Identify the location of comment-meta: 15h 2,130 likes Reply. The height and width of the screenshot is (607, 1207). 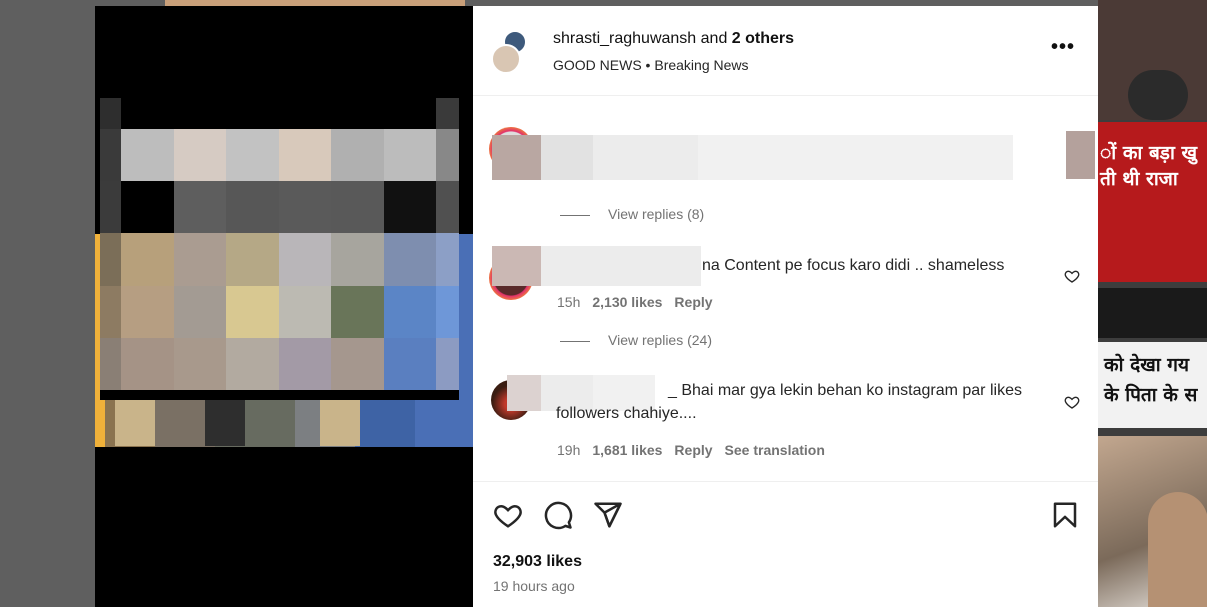
(641, 302).